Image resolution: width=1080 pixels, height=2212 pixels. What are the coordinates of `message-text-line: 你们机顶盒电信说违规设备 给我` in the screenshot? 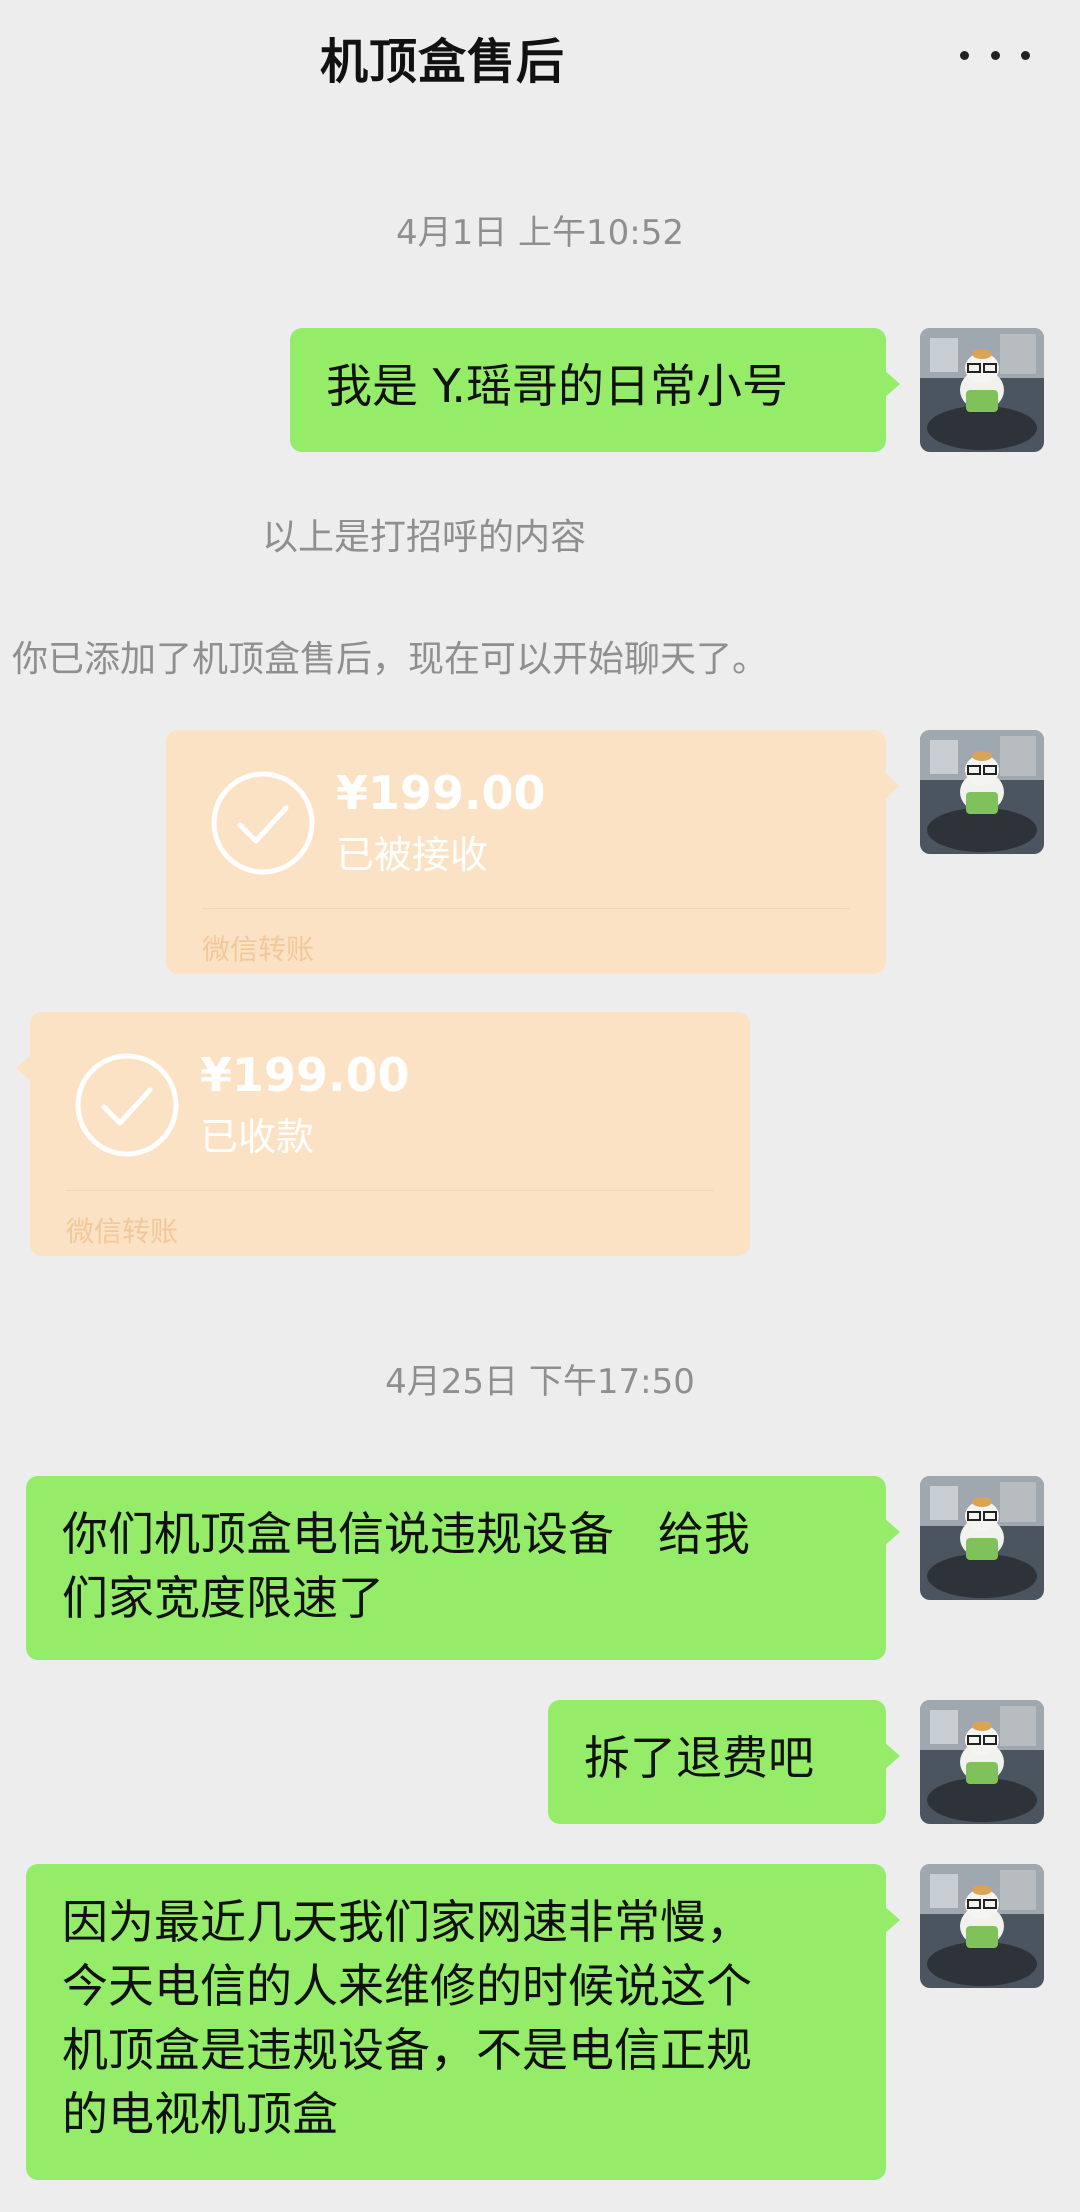 It's located at (406, 1534).